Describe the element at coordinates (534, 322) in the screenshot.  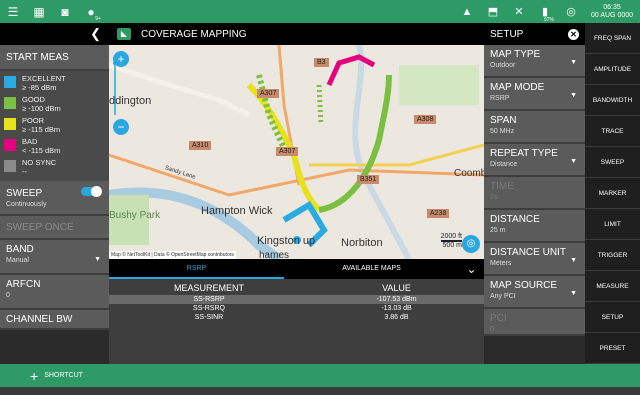
I see `pci-button: PCI 0` at that location.